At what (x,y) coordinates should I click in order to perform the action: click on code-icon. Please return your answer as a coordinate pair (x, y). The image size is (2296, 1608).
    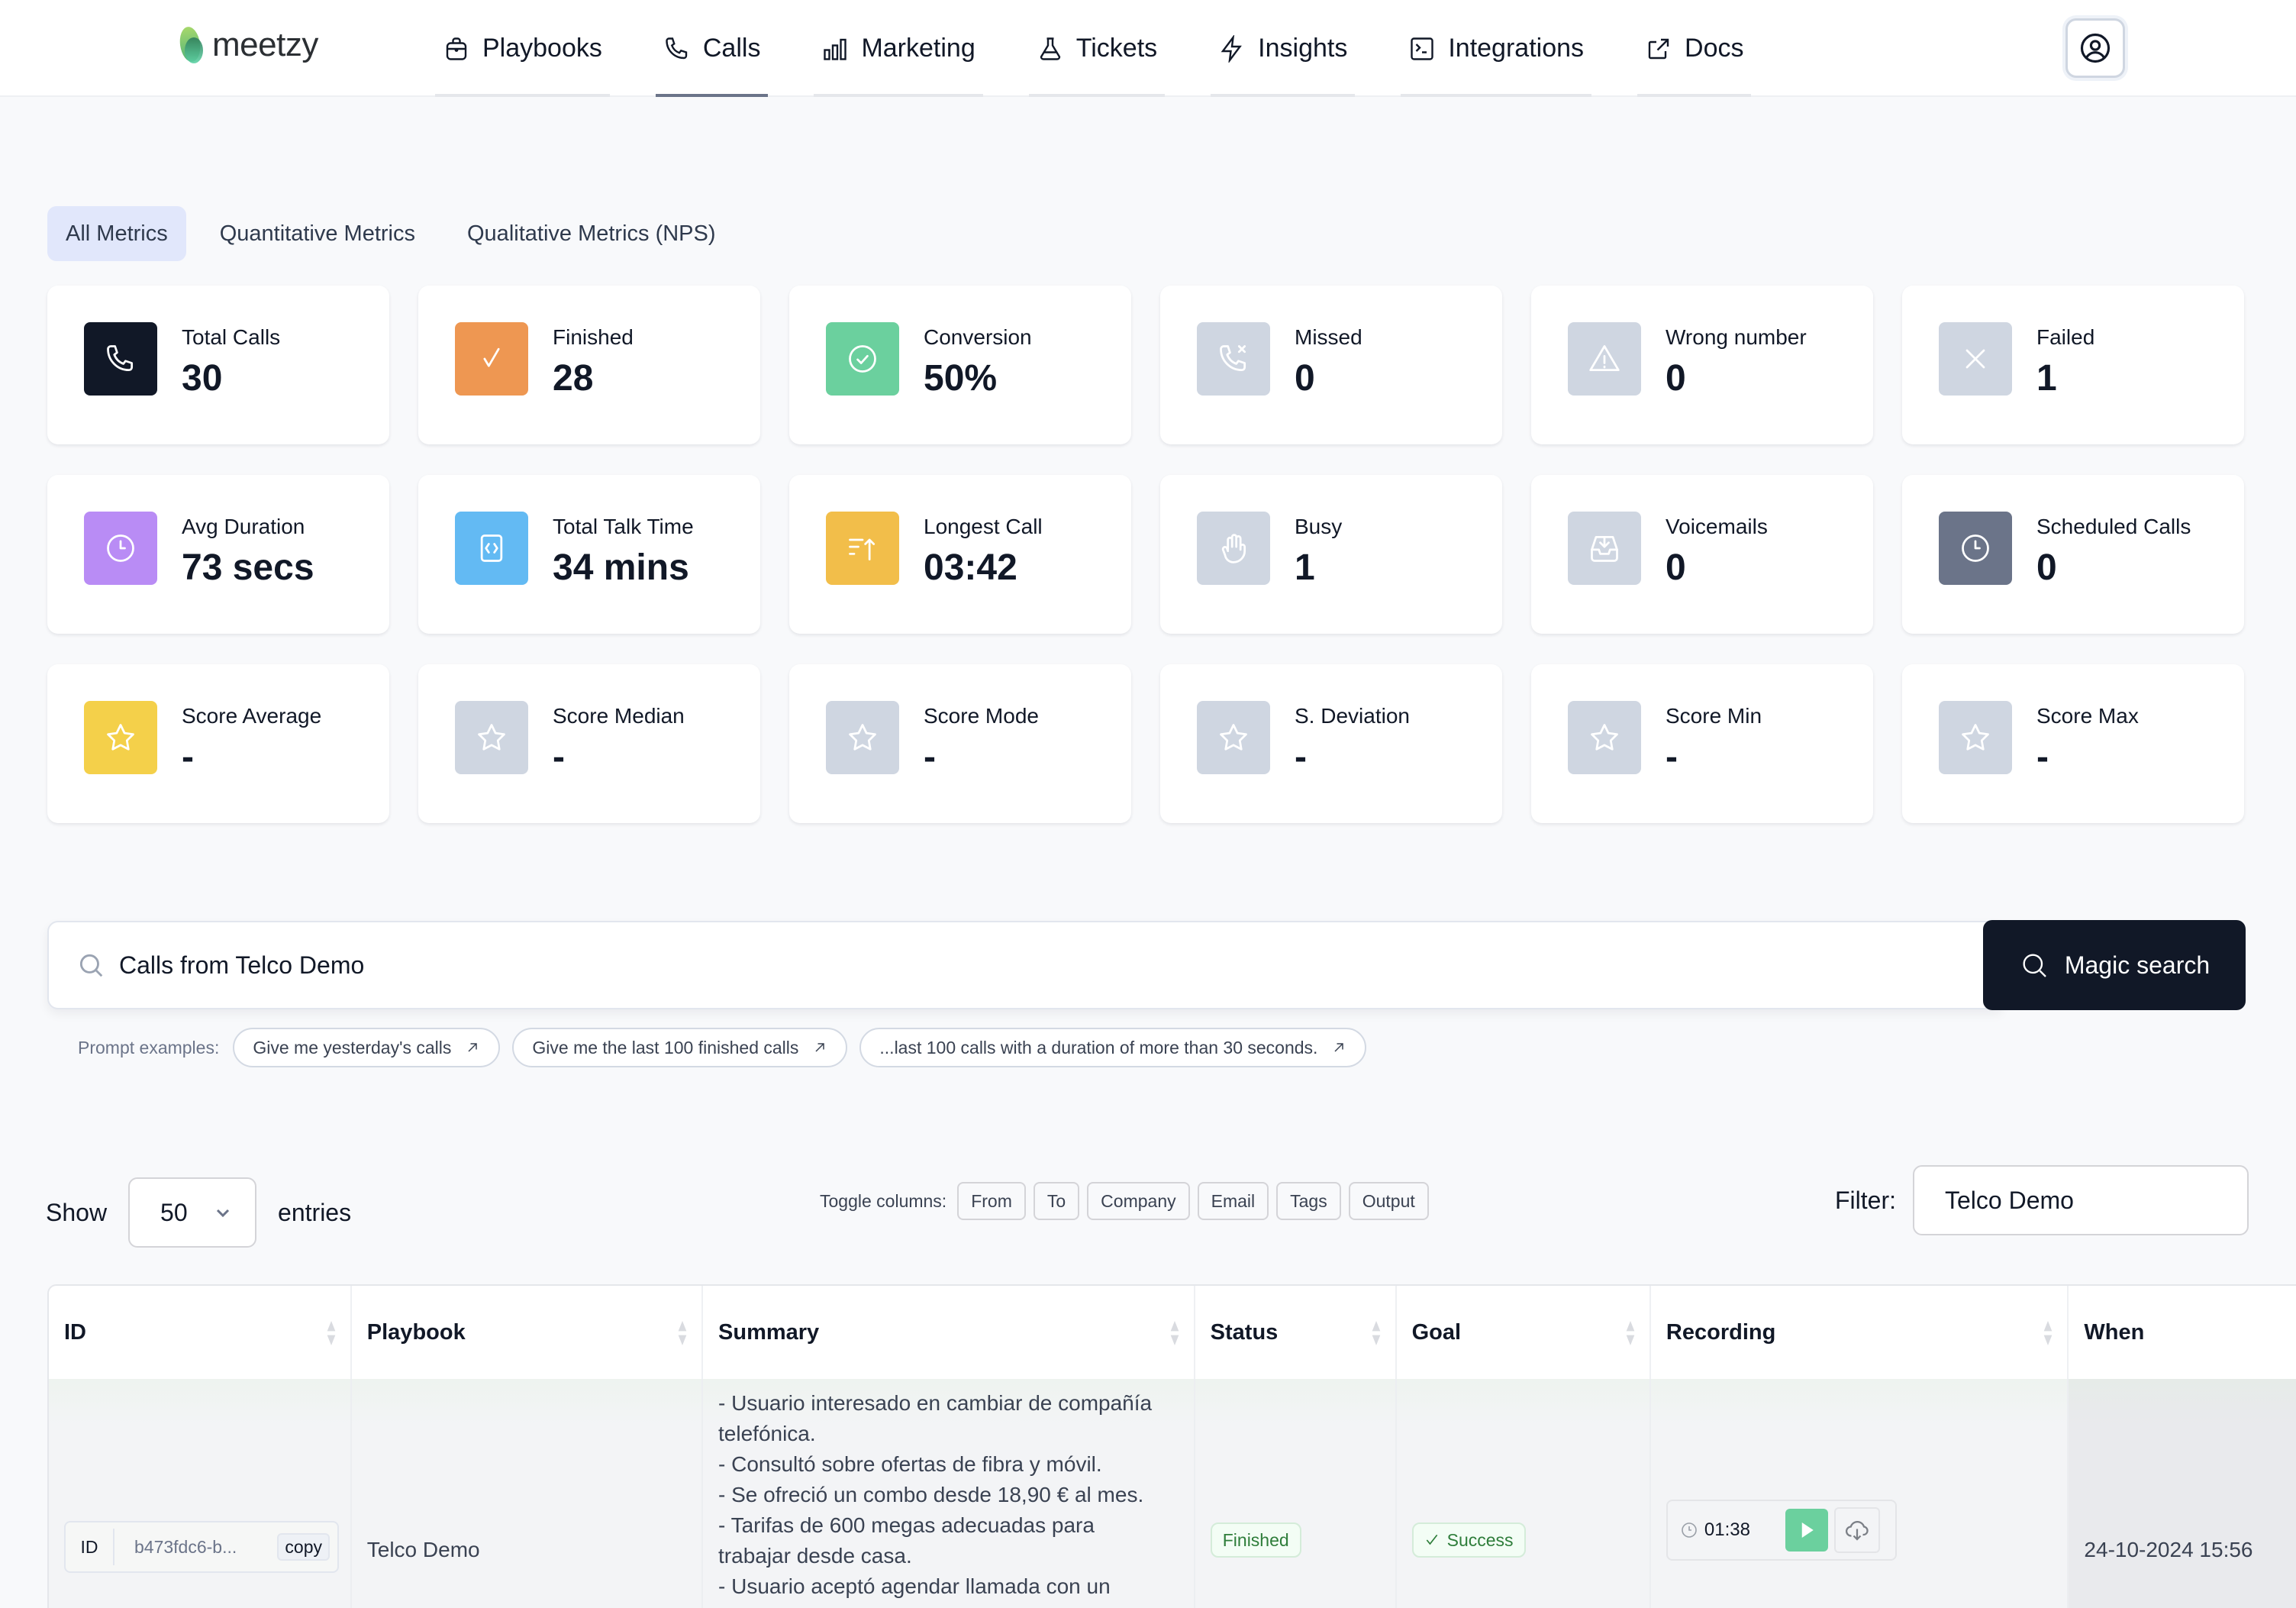
    Looking at the image, I should click on (491, 548).